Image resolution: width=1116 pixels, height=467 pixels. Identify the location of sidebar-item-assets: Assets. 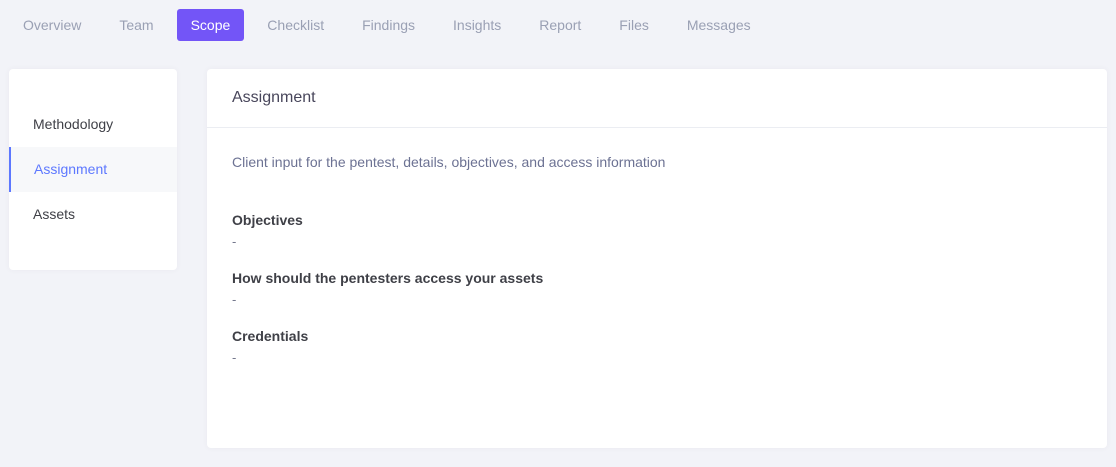
(93, 214).